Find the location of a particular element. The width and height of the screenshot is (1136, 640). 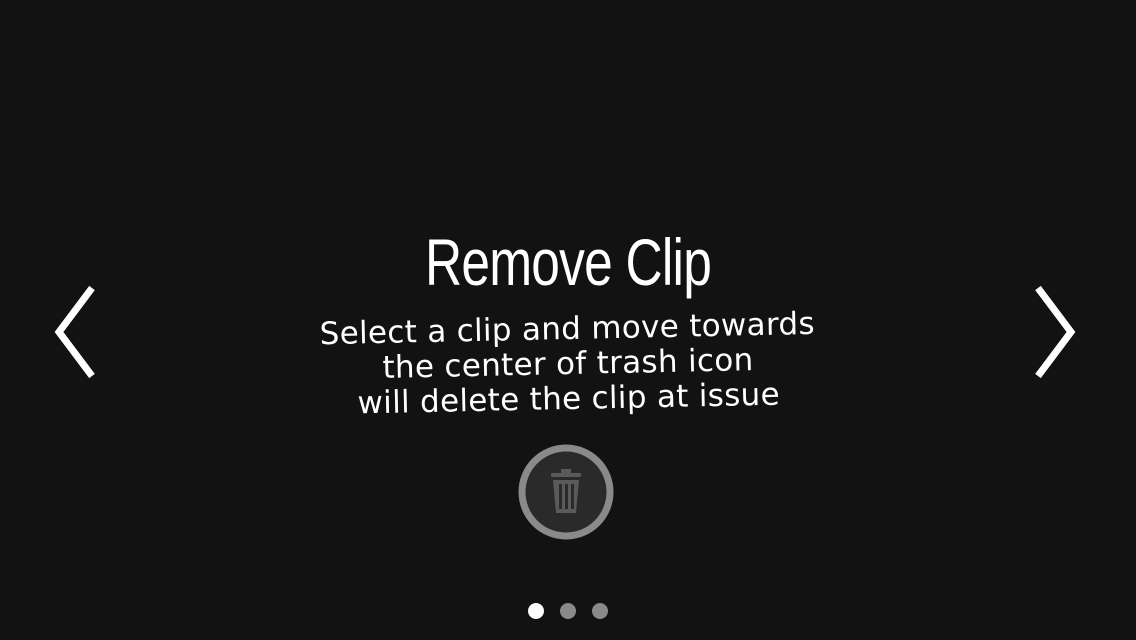

page-indicator is located at coordinates (568, 612).